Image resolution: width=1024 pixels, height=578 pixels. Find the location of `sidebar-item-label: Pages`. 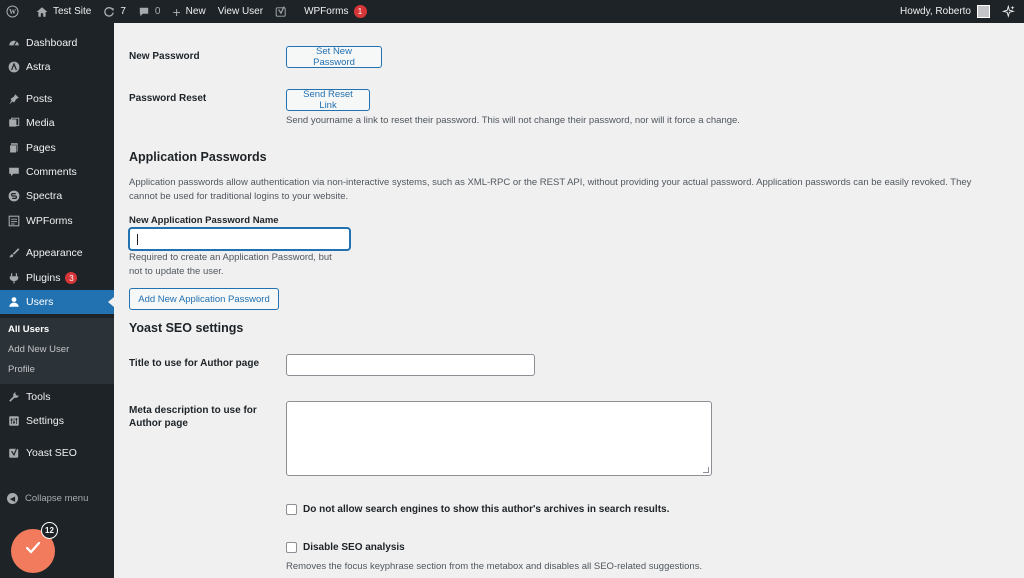

sidebar-item-label: Pages is located at coordinates (41, 148).